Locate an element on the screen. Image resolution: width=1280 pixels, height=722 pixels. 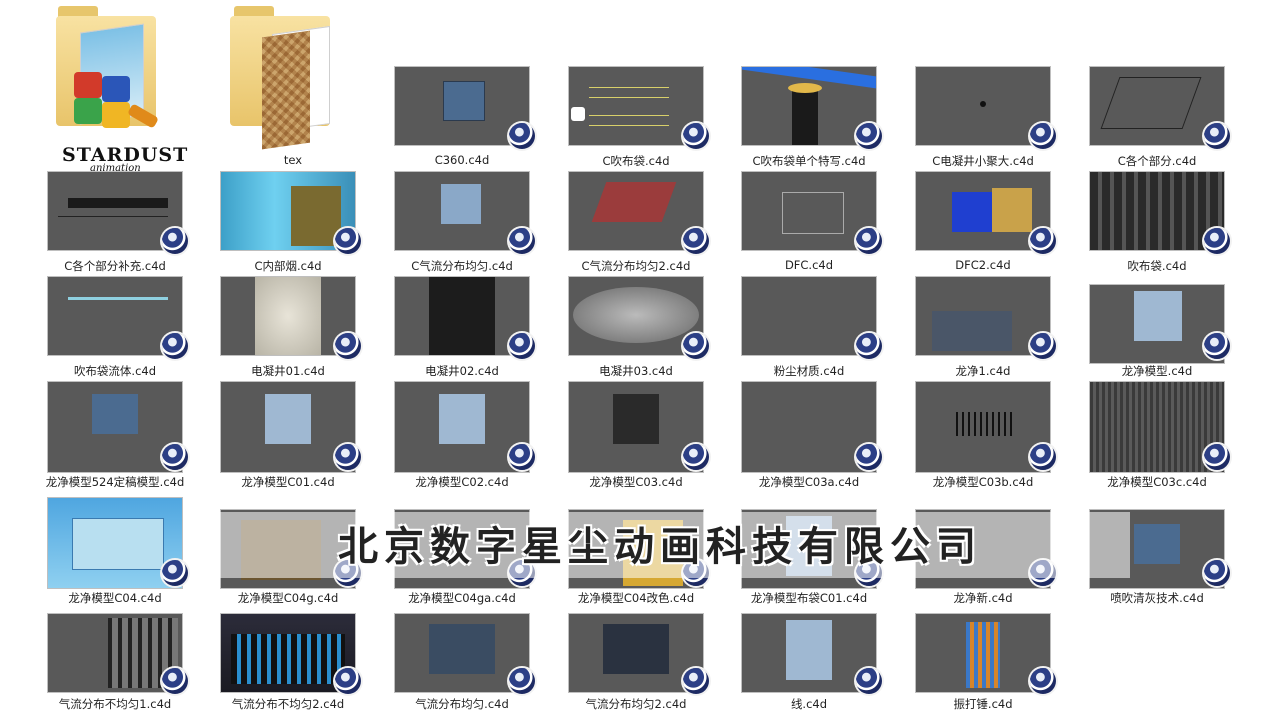
file-item: 龙净模型524定稿模型.c4d is located at coordinates (122, 436).